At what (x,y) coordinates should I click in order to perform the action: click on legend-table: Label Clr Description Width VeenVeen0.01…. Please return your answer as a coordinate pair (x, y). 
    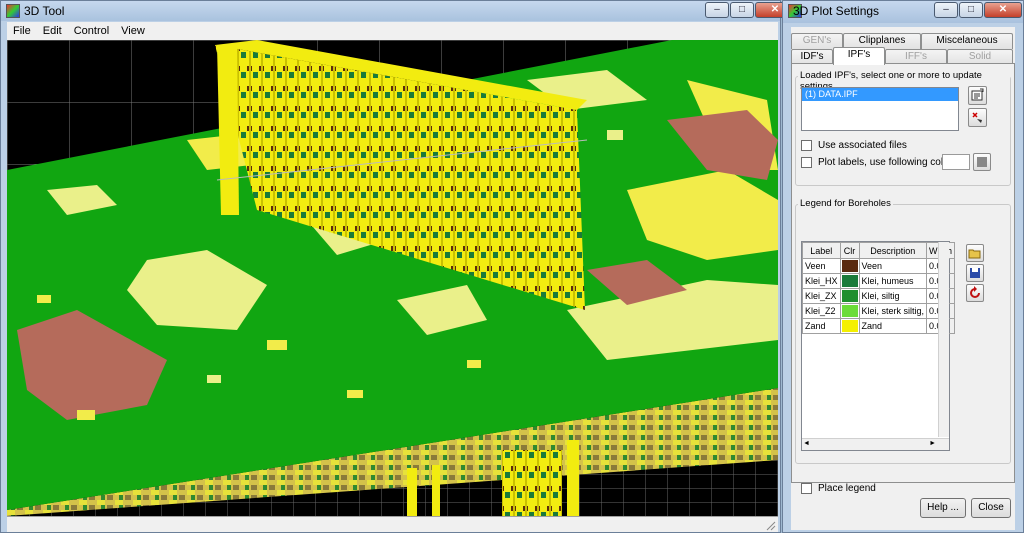
    Looking at the image, I should click on (879, 288).